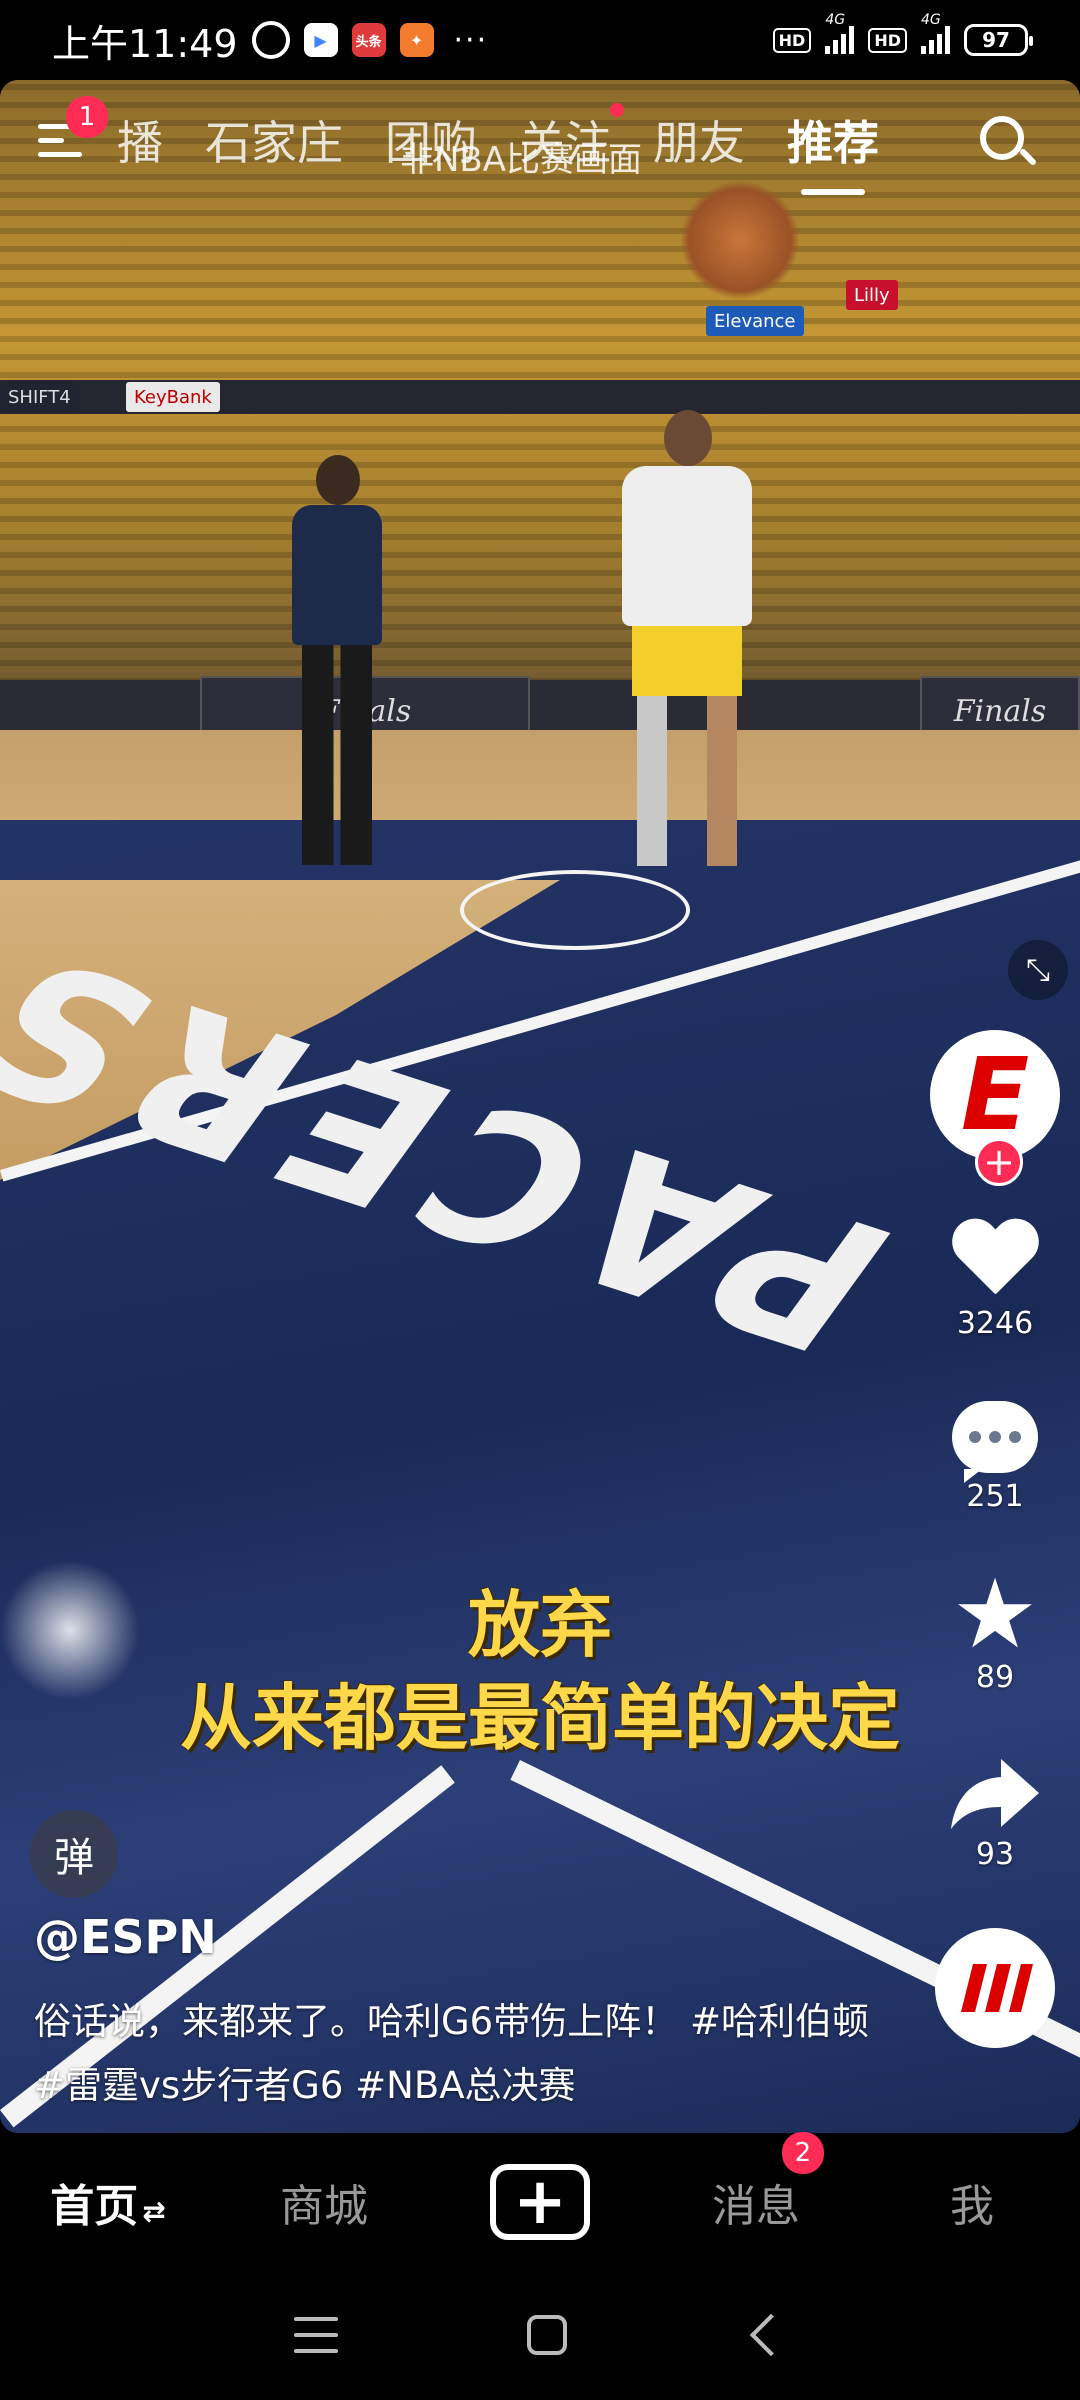 Image resolution: width=1080 pixels, height=2400 pixels. I want to click on collapse-icon: ⤡, so click(1038, 970).